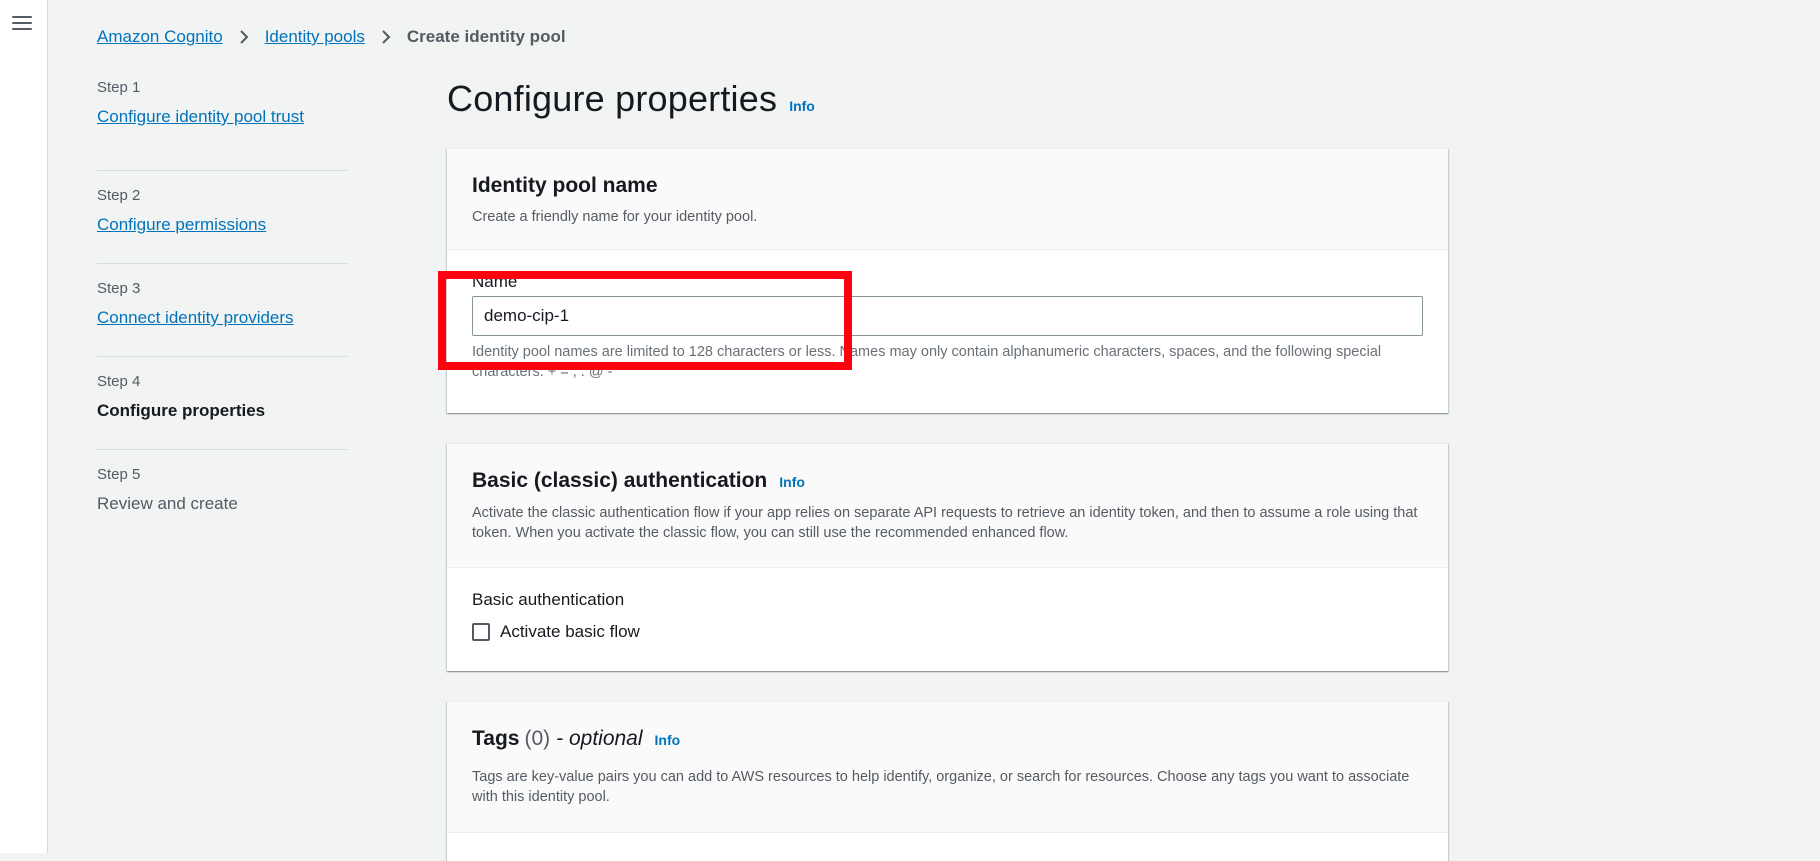 Image resolution: width=1820 pixels, height=861 pixels. I want to click on identity-pool-name-input, so click(947, 316).